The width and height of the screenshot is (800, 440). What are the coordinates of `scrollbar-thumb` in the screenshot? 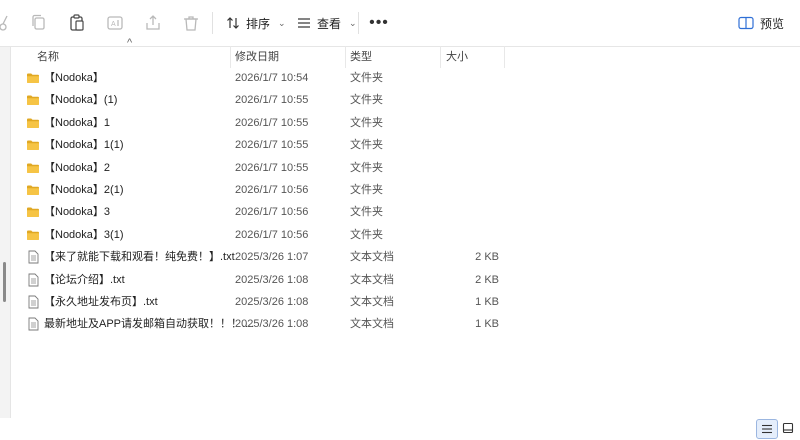 It's located at (4, 282).